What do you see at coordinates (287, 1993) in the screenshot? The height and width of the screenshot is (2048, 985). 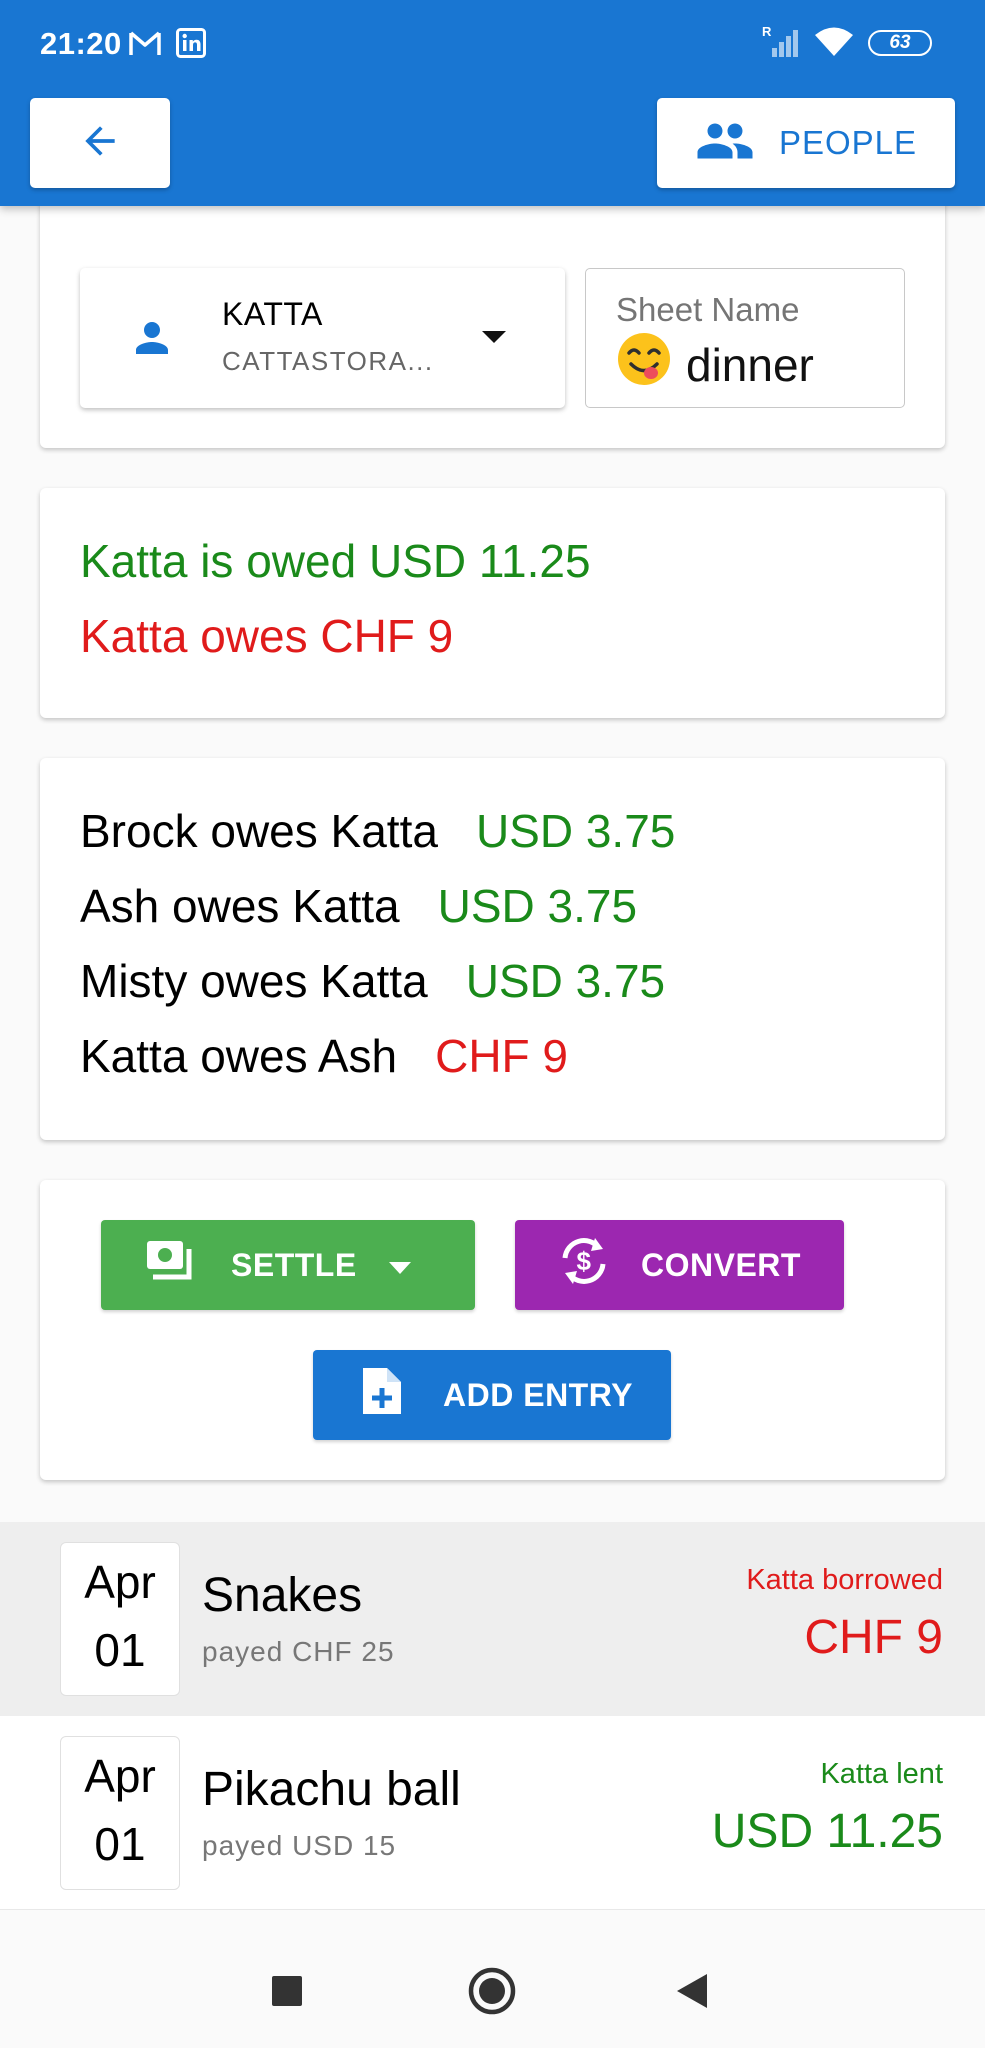 I see `recents-square-icon` at bounding box center [287, 1993].